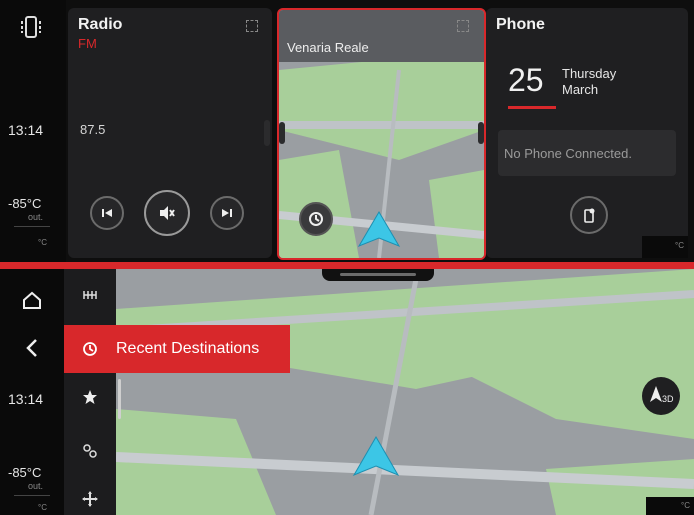  I want to click on next-icon, so click(227, 213).